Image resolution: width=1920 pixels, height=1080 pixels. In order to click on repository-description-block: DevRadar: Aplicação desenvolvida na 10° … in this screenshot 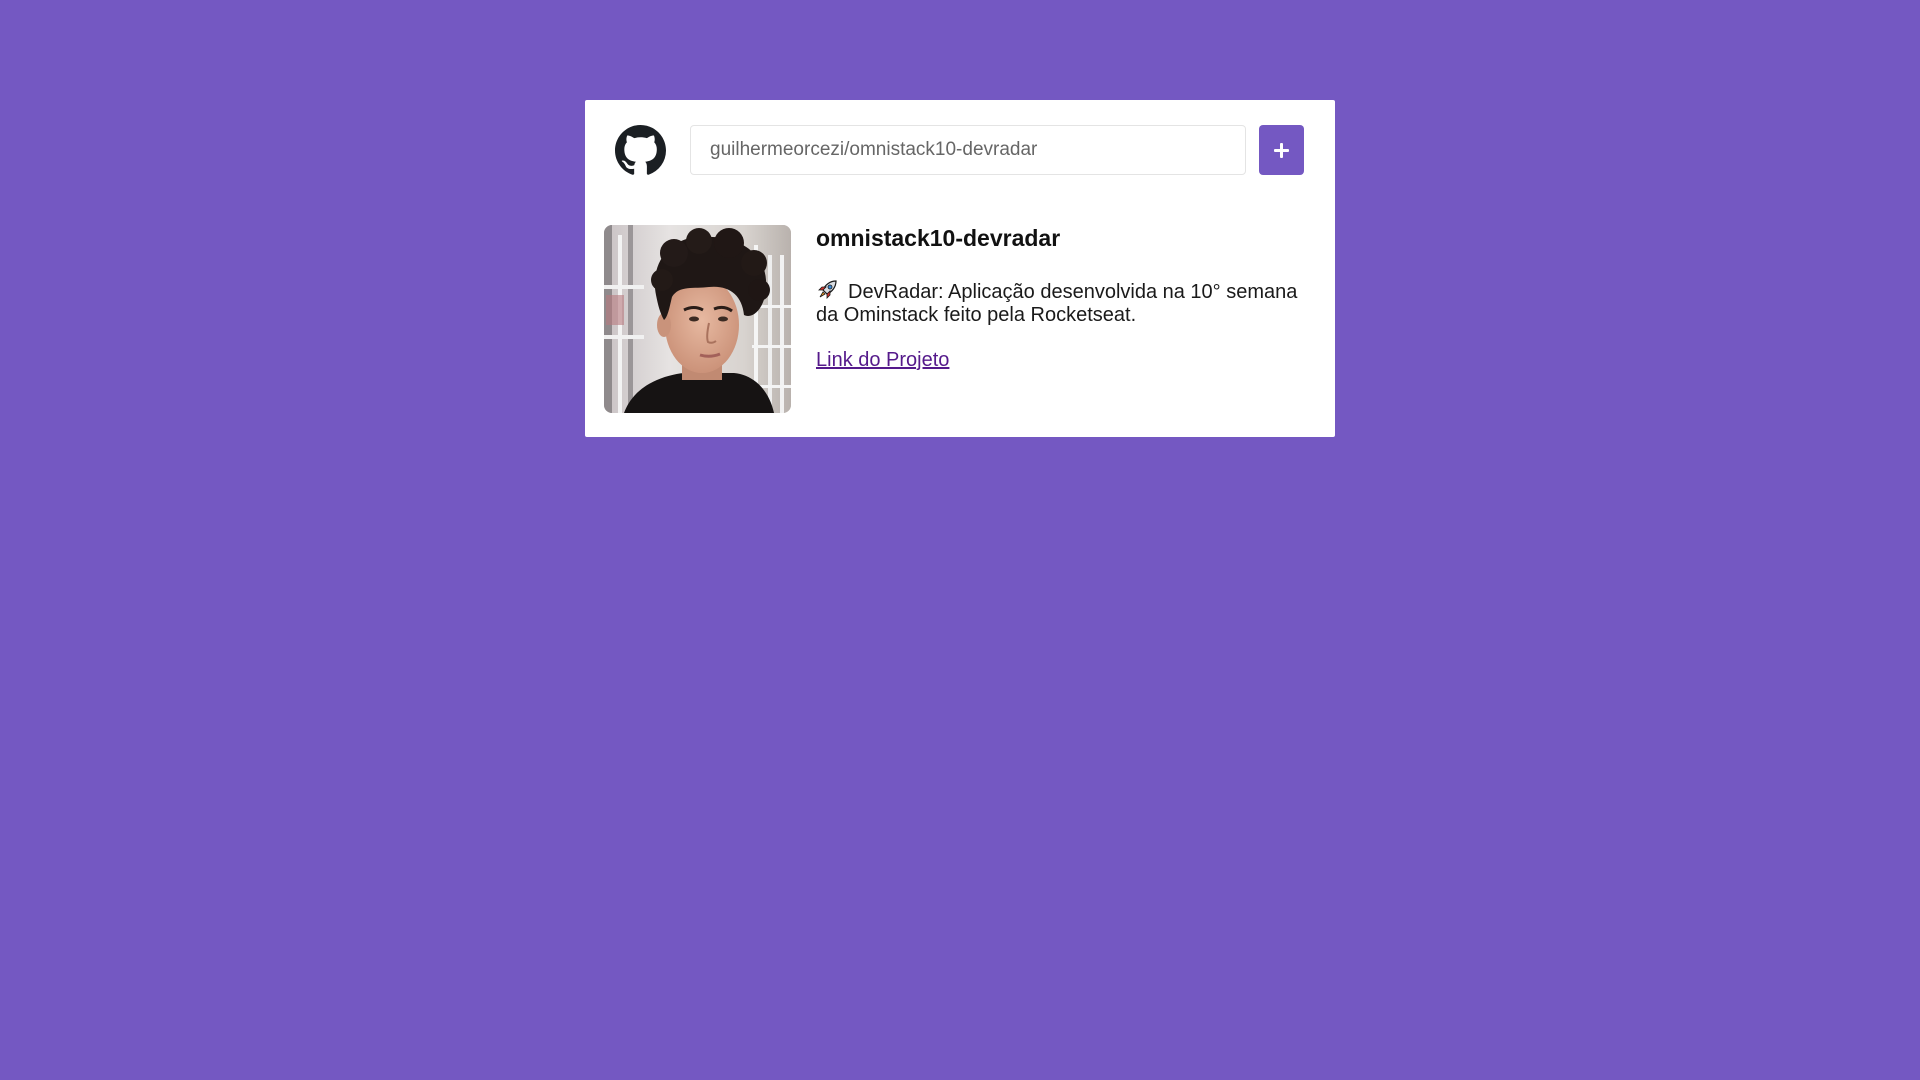, I will do `click(1061, 303)`.